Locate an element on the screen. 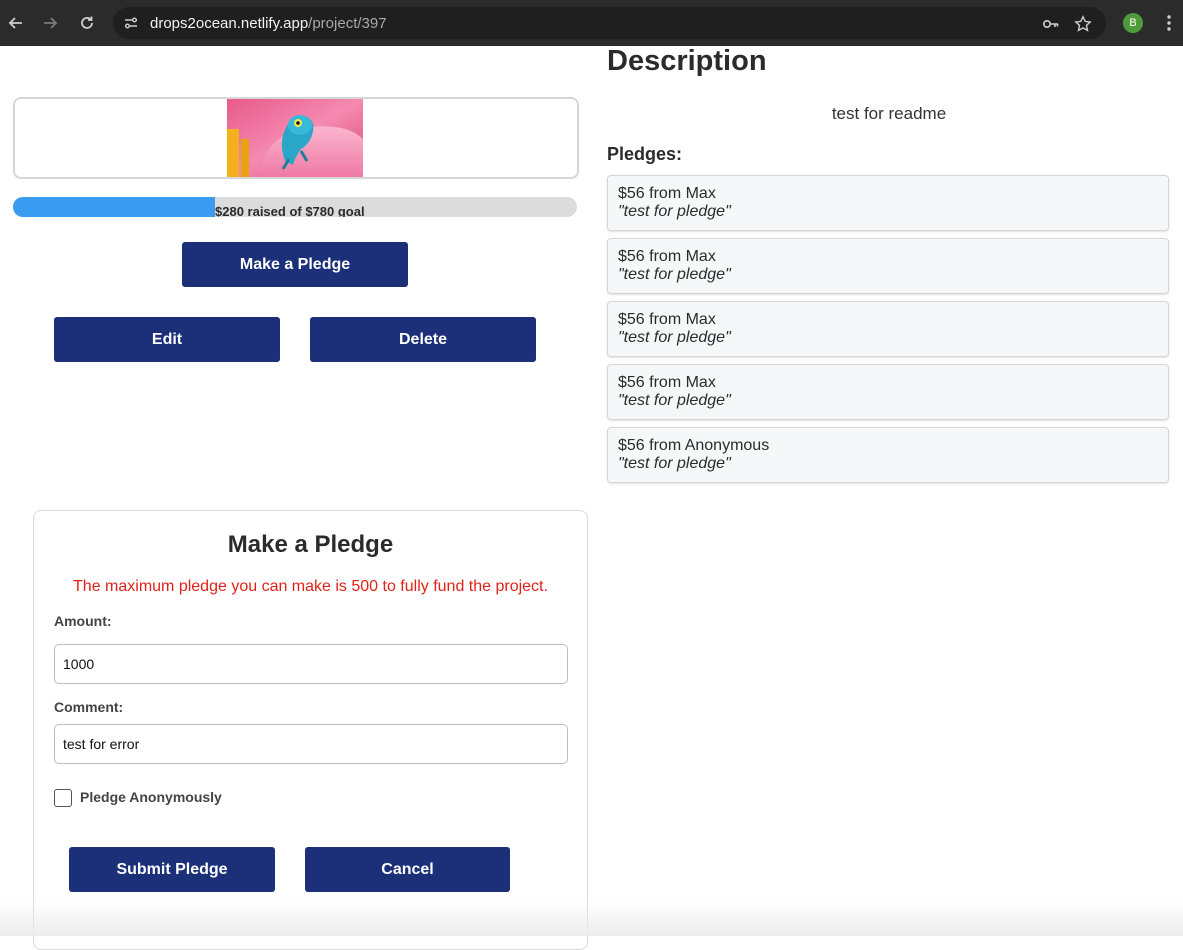  url-host: drops2ocean.netlify.app is located at coordinates (229, 23).